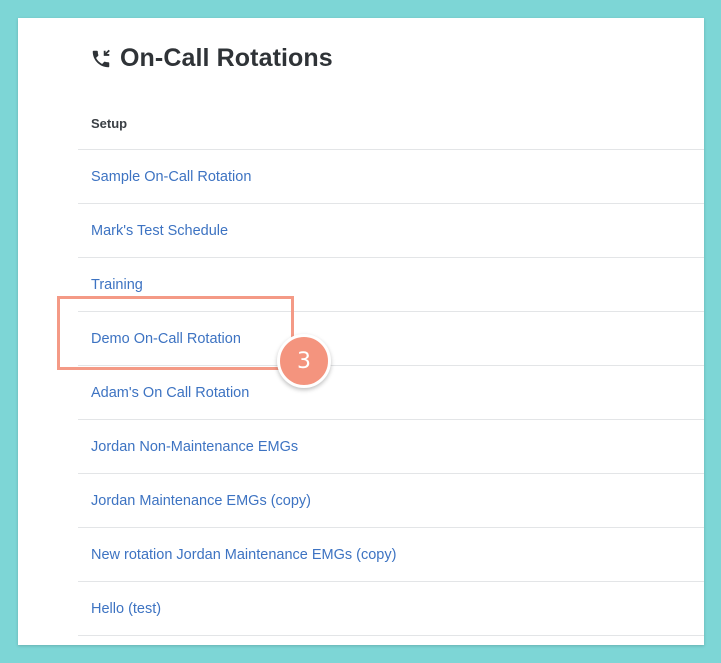 This screenshot has width=721, height=663. What do you see at coordinates (226, 58) in the screenshot?
I see `page-title: On-Call Rotations` at bounding box center [226, 58].